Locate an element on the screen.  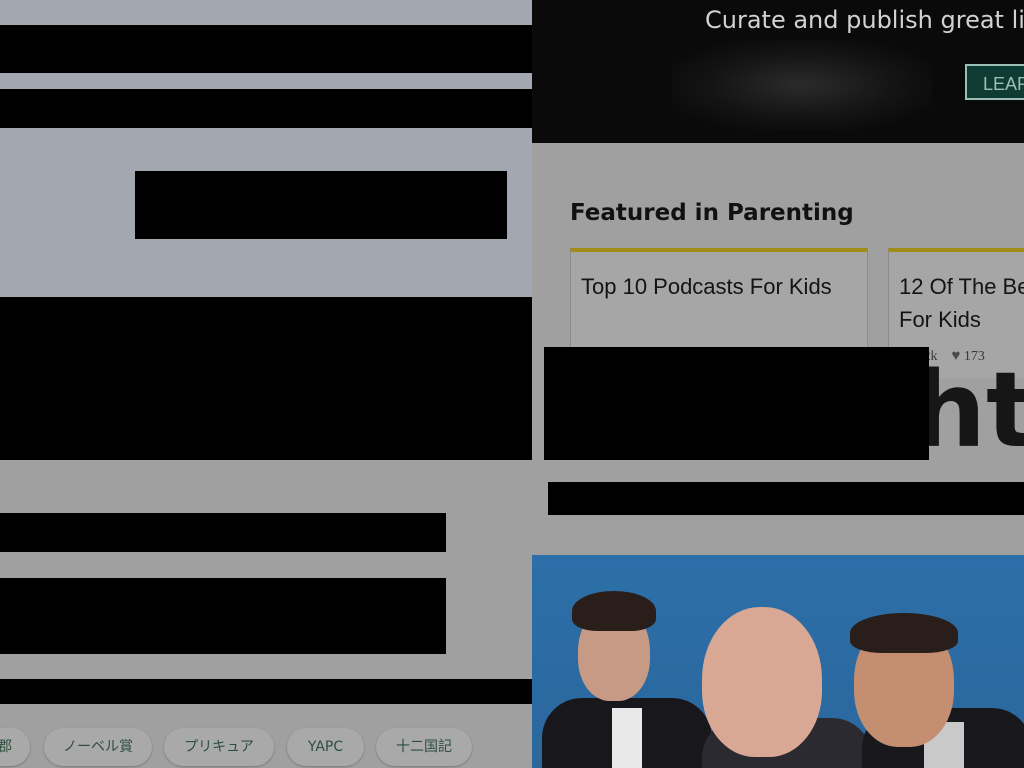
tag-chip: 十二国記 is located at coordinates (424, 747).